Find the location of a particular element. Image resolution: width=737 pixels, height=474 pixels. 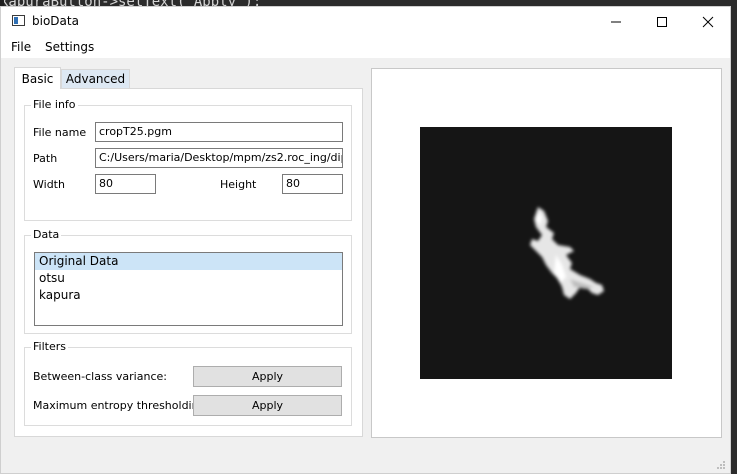

close-icon is located at coordinates (708, 21).